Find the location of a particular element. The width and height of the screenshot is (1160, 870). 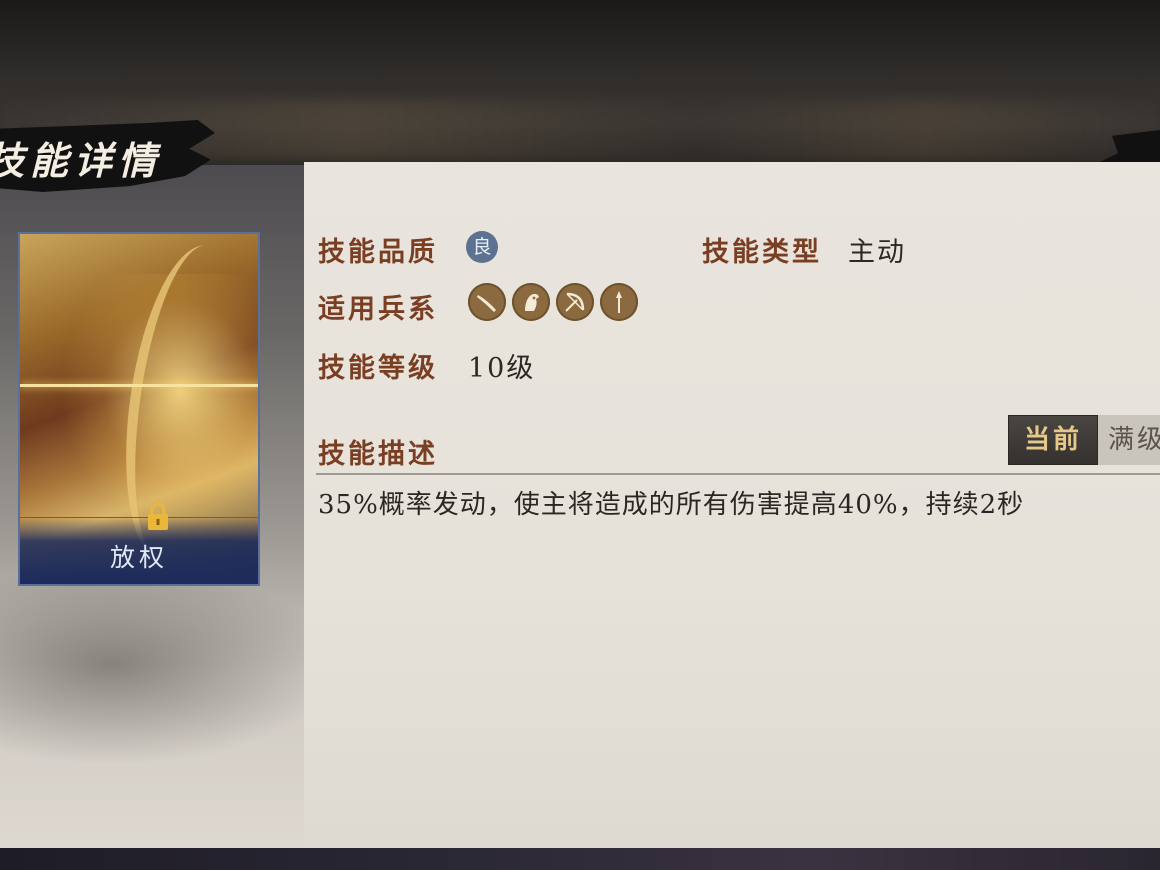

type-label: 技能类型 is located at coordinates (762, 252).